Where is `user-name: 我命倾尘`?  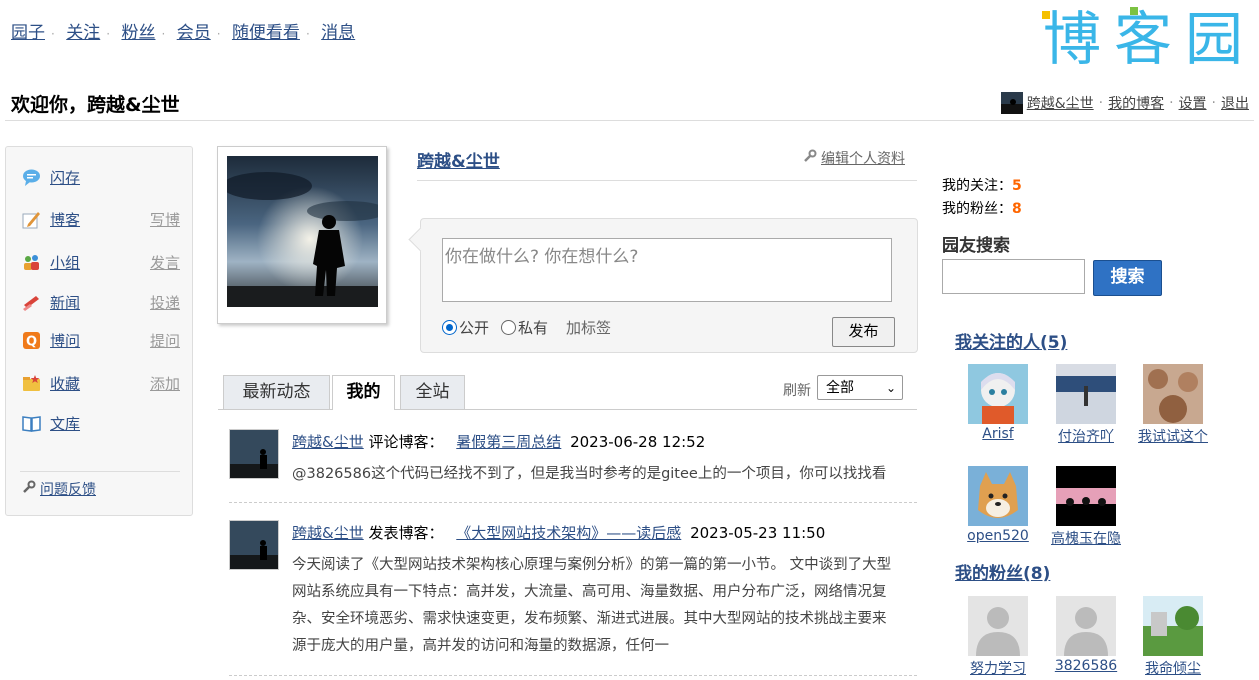 user-name: 我命倾尘 is located at coordinates (1173, 668).